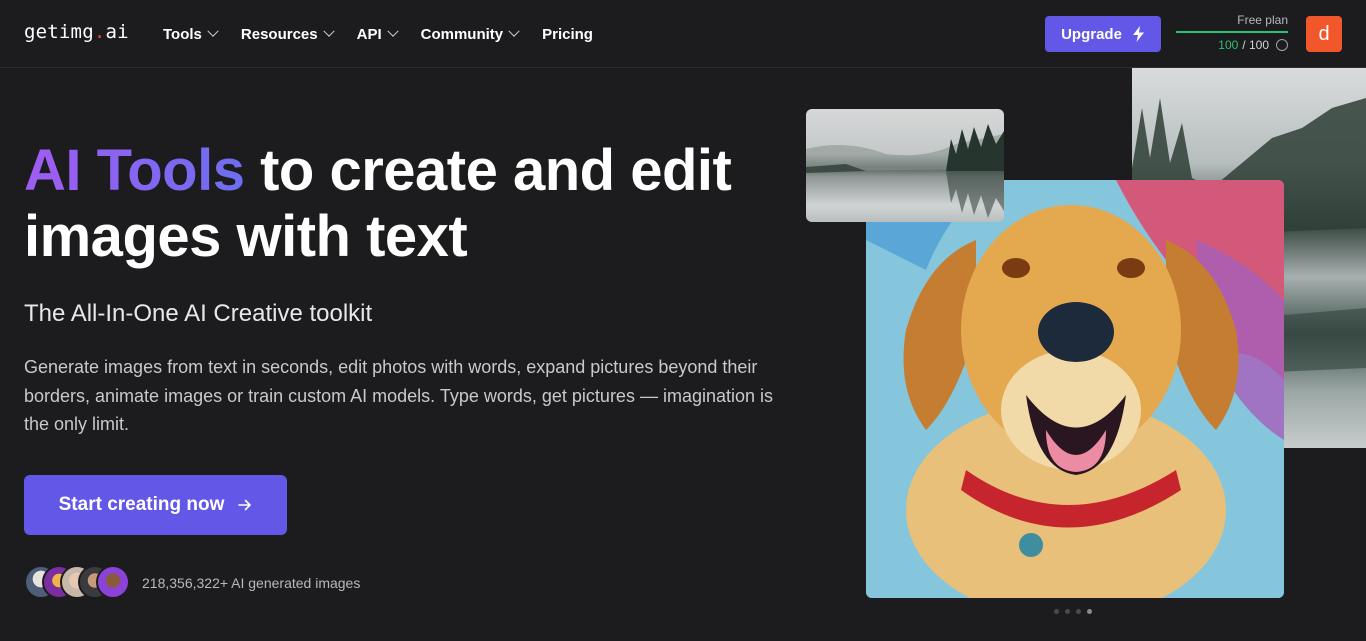 The image size is (1366, 641). Describe the element at coordinates (905, 171) in the screenshot. I see `misty-lake-illustration` at that location.